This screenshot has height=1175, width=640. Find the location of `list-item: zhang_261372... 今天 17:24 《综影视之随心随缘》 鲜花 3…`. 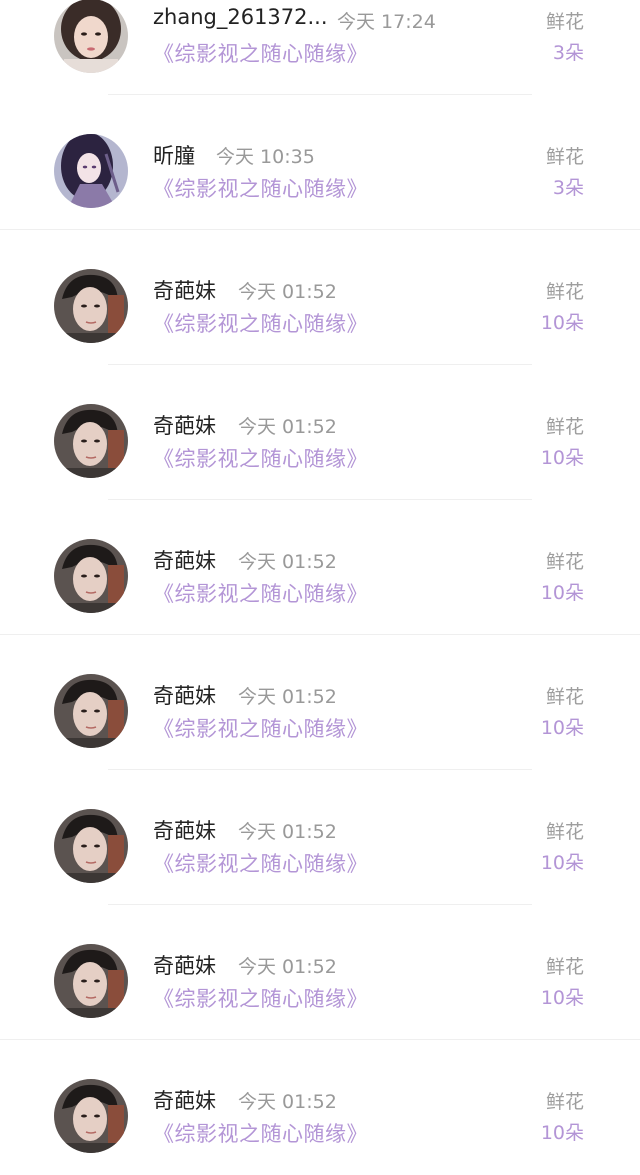

list-item: zhang_261372... 今天 17:24 《综影视之随心随缘》 鲜花 3… is located at coordinates (320, 47).